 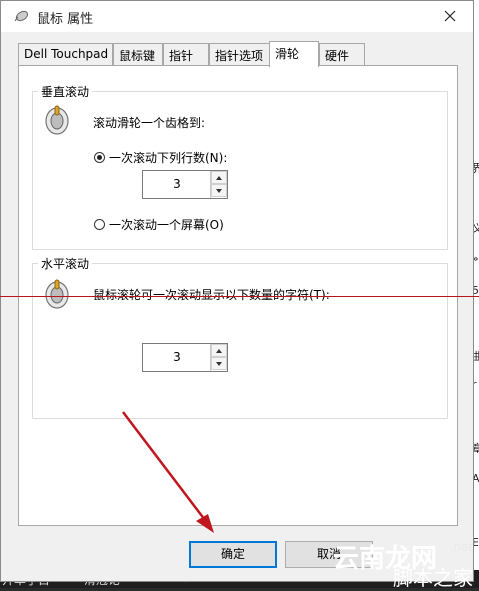 I want to click on tab-wheel: 滑轮, so click(x=294, y=54).